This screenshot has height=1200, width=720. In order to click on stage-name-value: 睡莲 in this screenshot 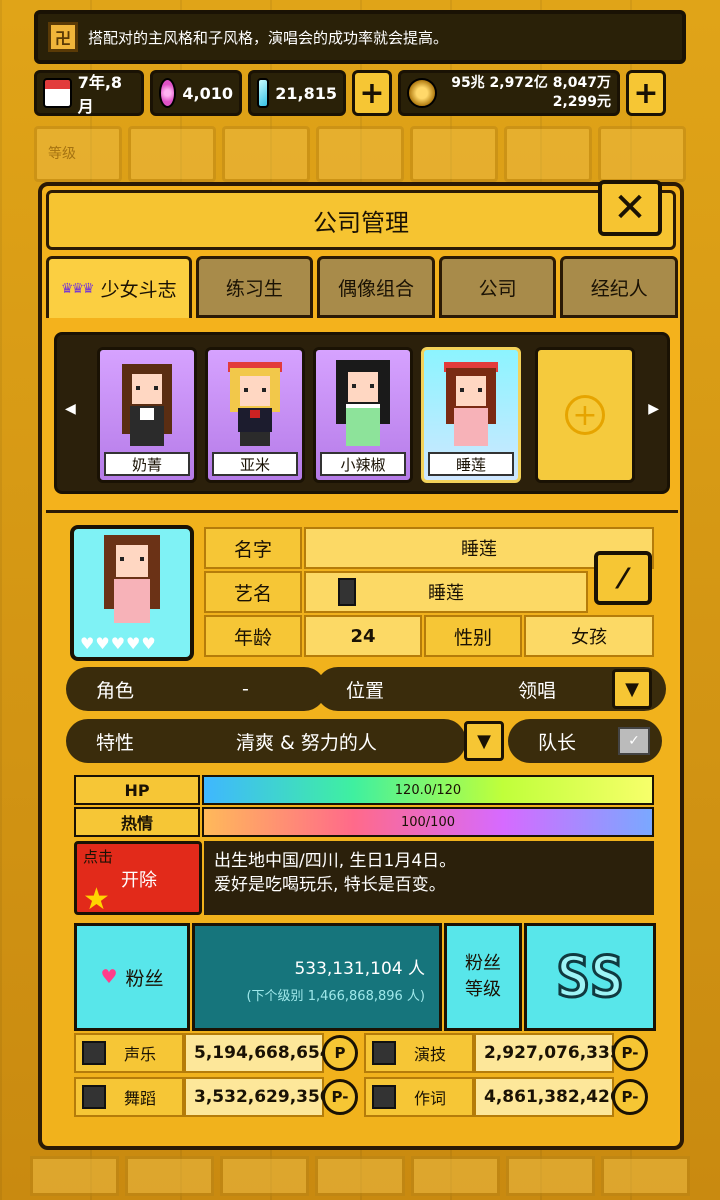, I will do `click(446, 592)`.